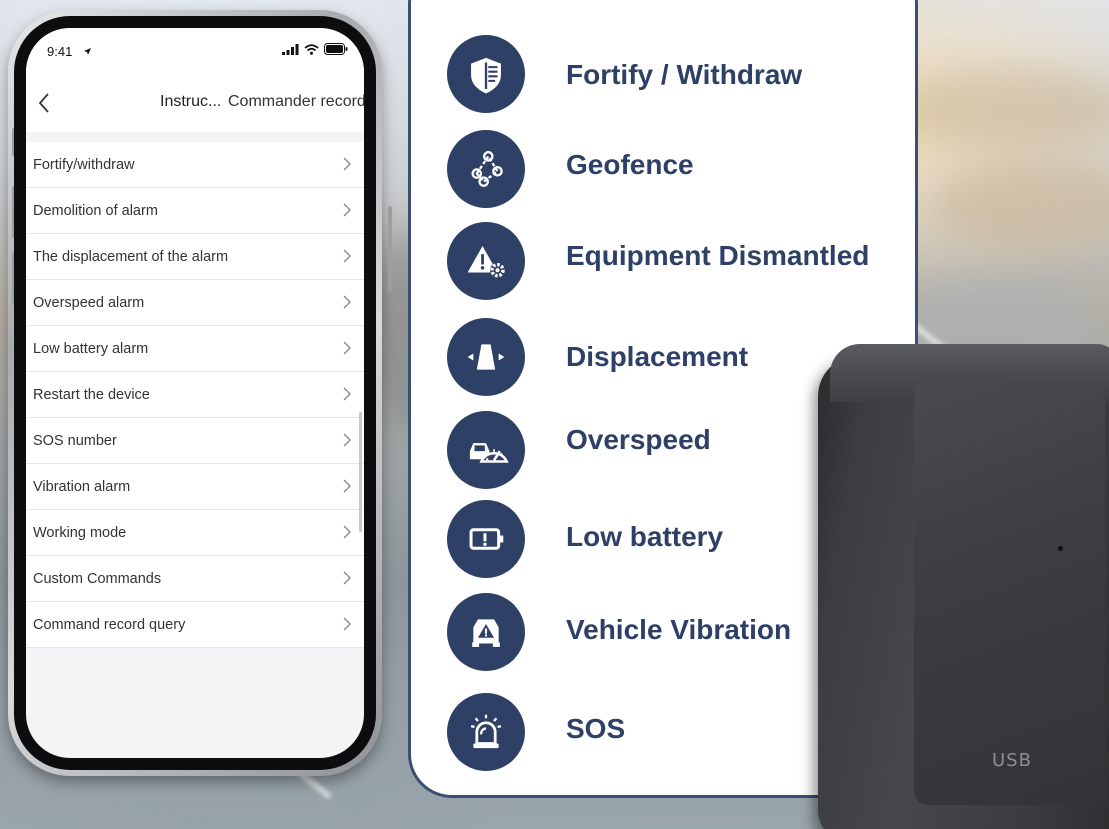 Image resolution: width=1109 pixels, height=829 pixels. Describe the element at coordinates (486, 732) in the screenshot. I see `siren-icon` at that location.